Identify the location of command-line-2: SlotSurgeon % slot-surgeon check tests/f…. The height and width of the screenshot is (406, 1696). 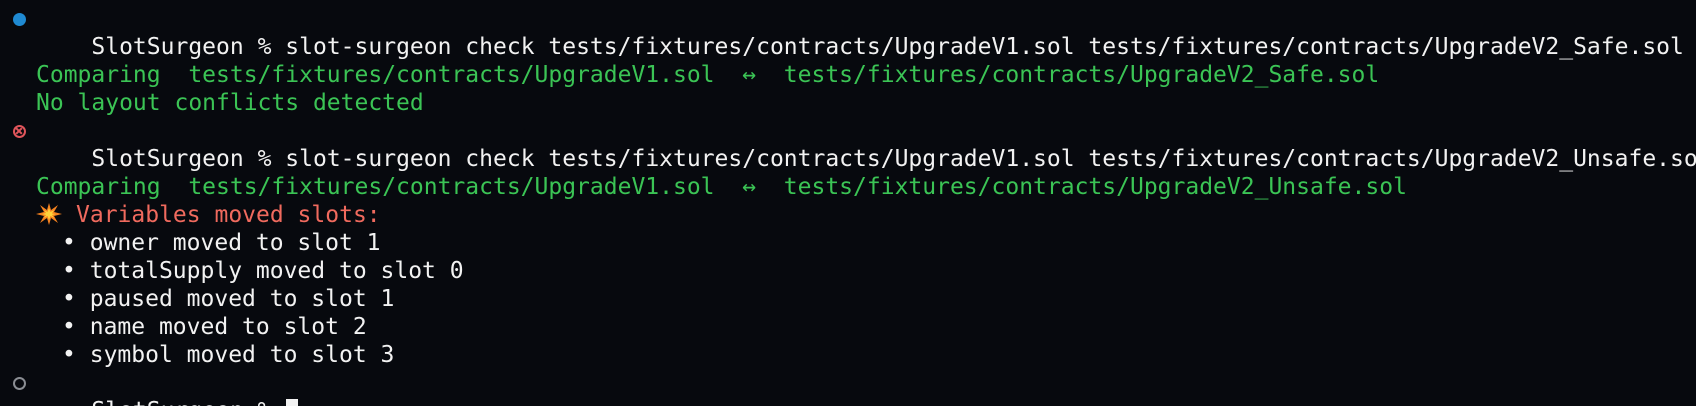
(848, 144).